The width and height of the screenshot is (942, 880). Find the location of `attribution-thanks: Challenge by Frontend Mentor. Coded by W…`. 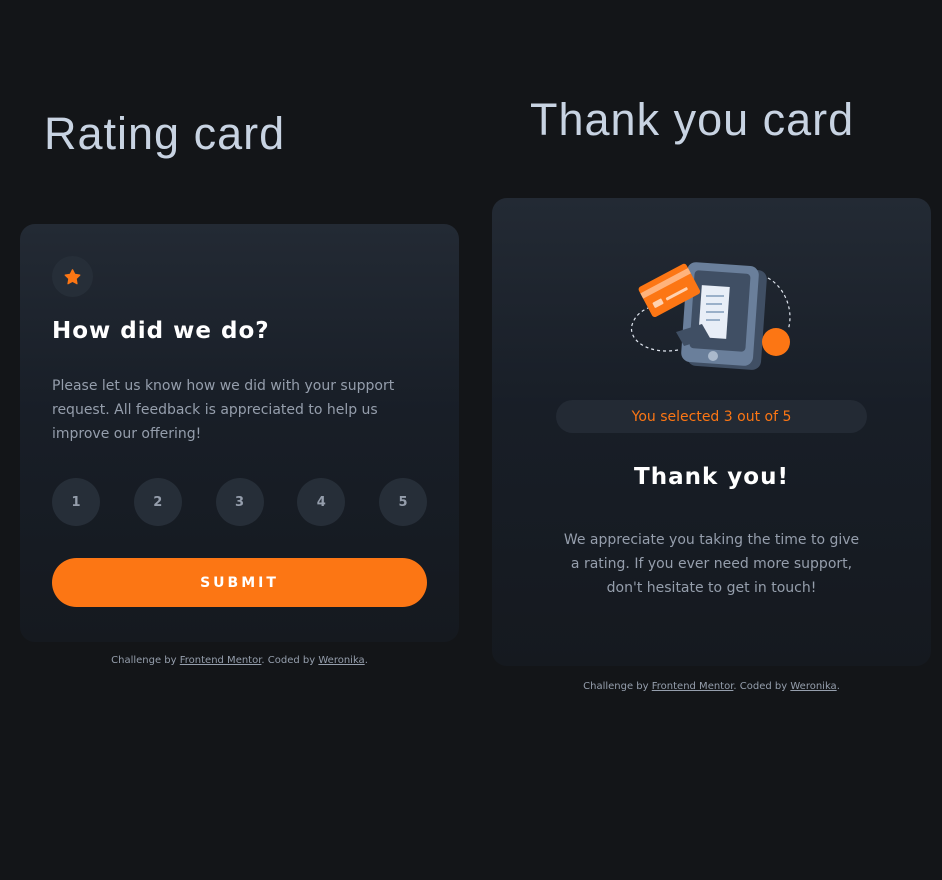

attribution-thanks: Challenge by Frontend Mentor. Coded by W… is located at coordinates (711, 686).